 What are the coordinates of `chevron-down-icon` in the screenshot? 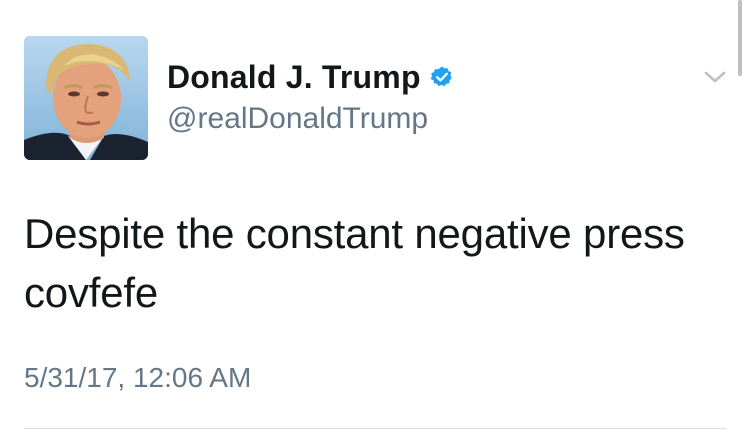 It's located at (715, 77).